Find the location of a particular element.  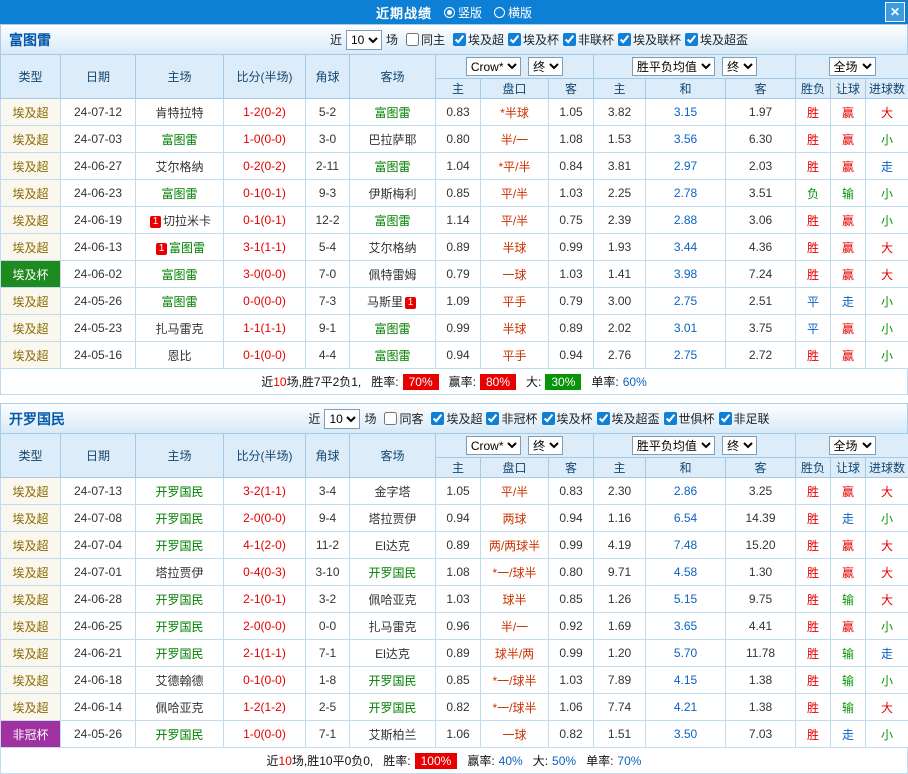

ah-home-odds-cell: 0.96 is located at coordinates (458, 626).